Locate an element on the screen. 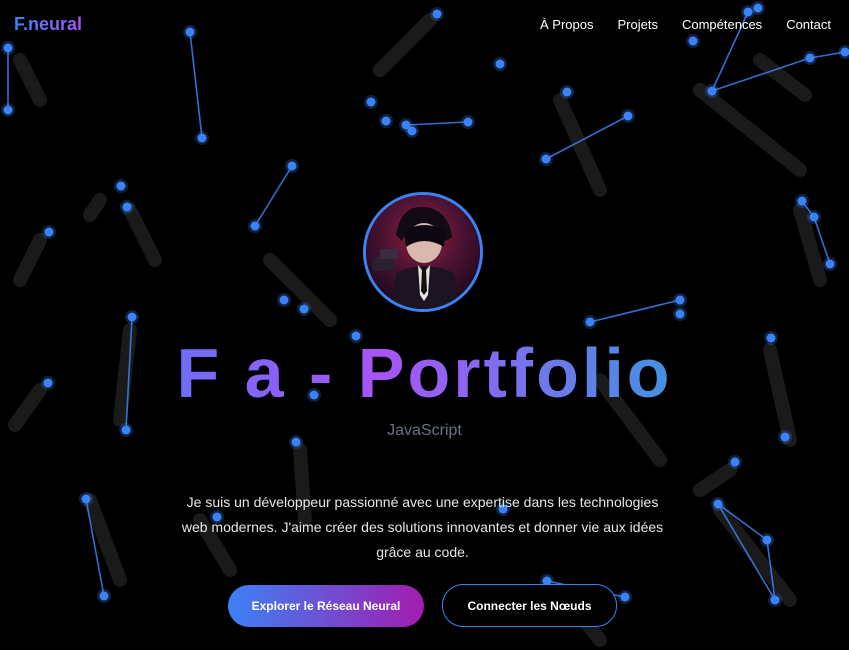 The width and height of the screenshot is (849, 650). nav-link-projects: Projets is located at coordinates (638, 24).